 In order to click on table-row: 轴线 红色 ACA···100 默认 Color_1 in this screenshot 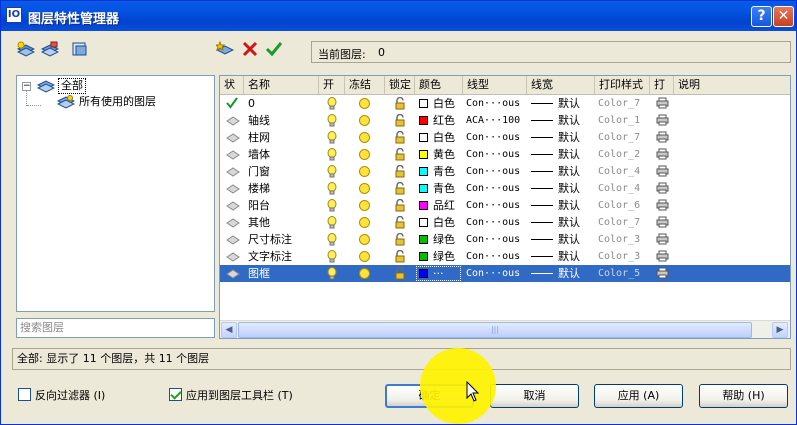, I will do `click(505, 120)`.